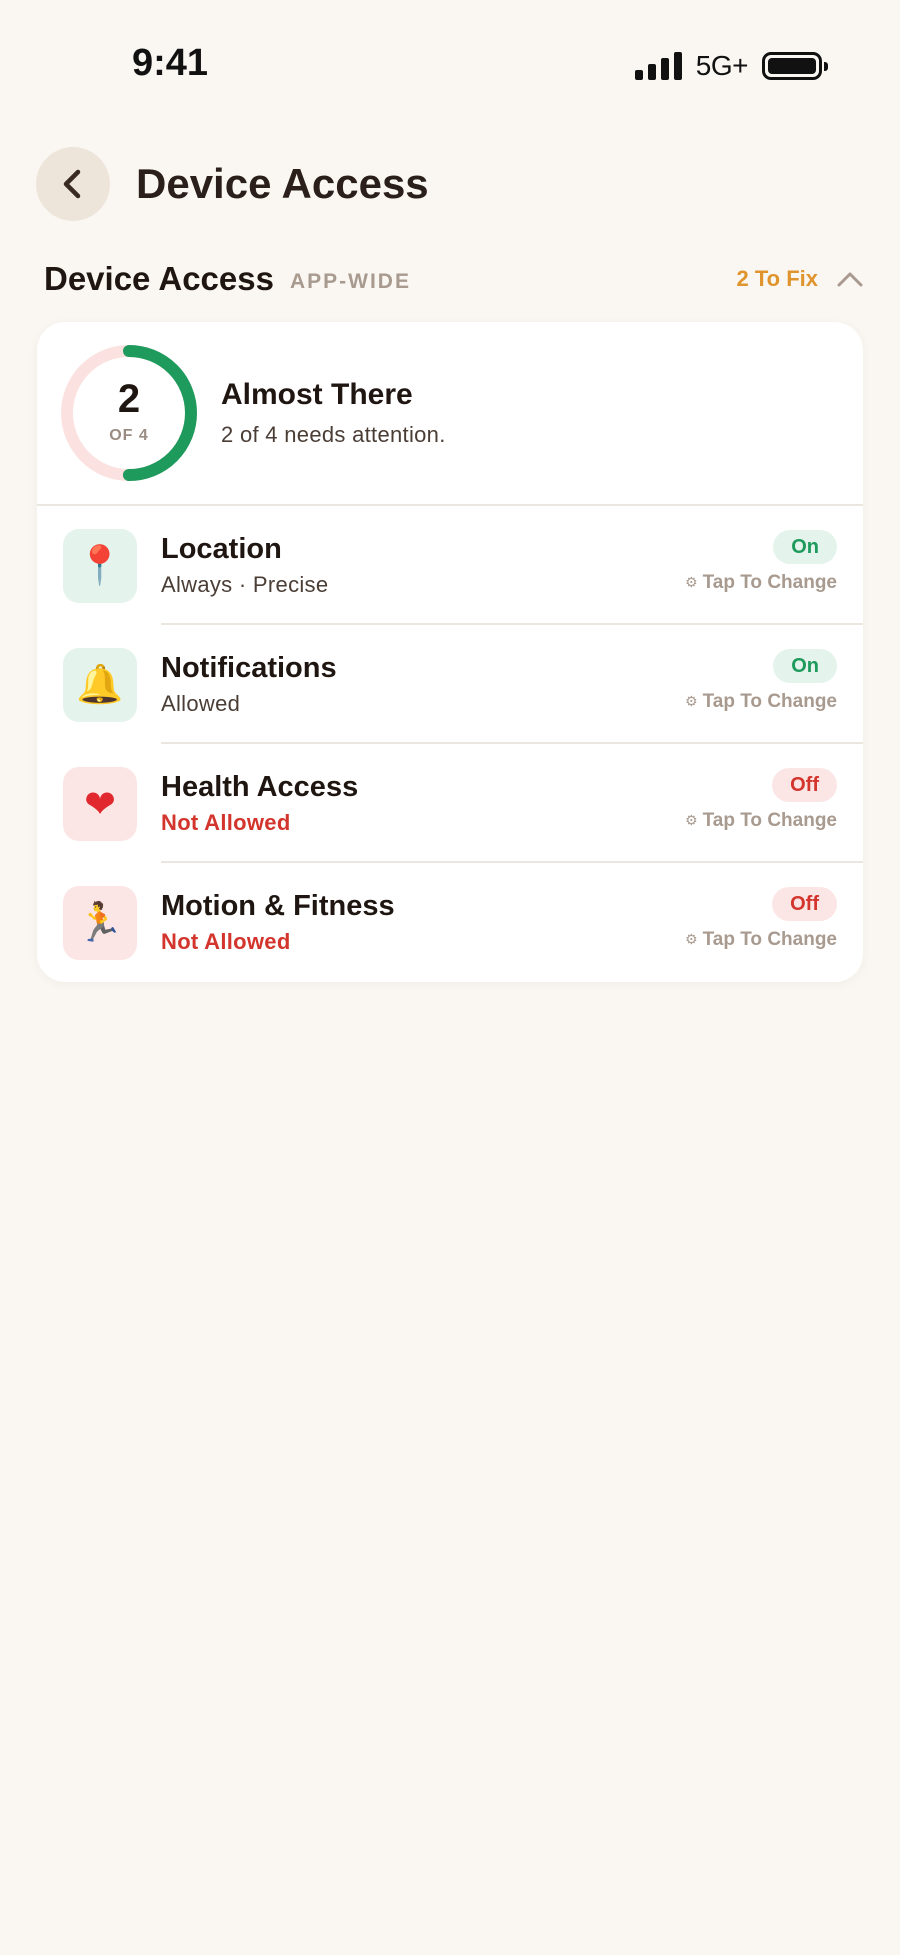 The height and width of the screenshot is (1955, 900). What do you see at coordinates (850, 279) in the screenshot?
I see `chevron-up-icon` at bounding box center [850, 279].